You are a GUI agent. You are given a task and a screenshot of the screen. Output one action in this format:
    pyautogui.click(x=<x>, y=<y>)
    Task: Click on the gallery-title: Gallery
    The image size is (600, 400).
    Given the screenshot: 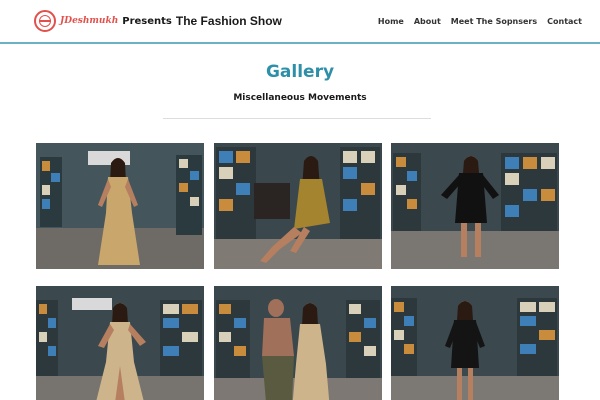 What is the action you would take?
    pyautogui.click(x=300, y=72)
    